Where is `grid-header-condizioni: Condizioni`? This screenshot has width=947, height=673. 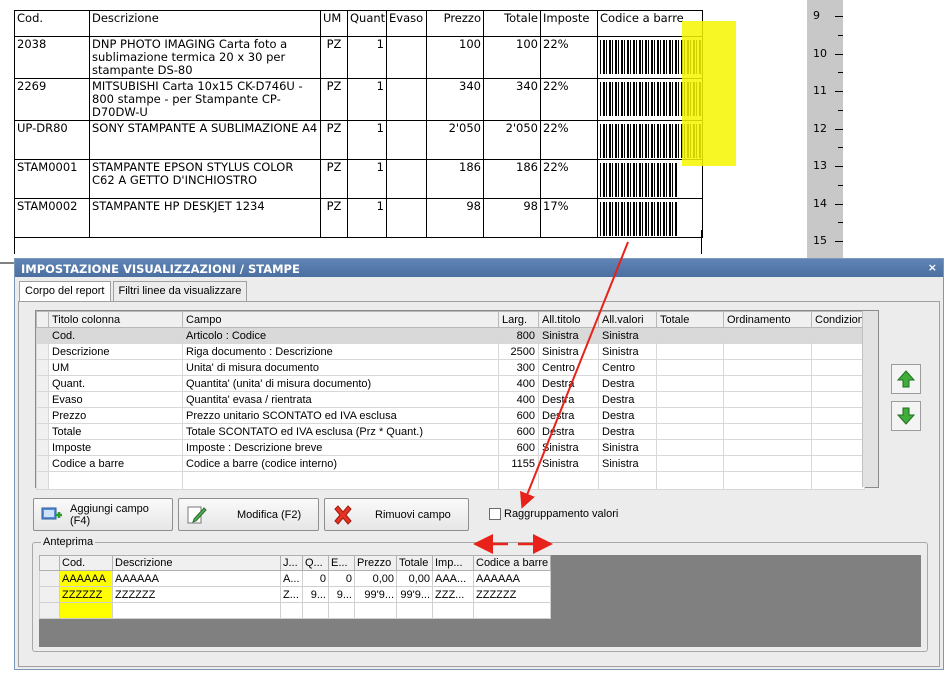 grid-header-condizioni: Condizioni is located at coordinates (838, 319).